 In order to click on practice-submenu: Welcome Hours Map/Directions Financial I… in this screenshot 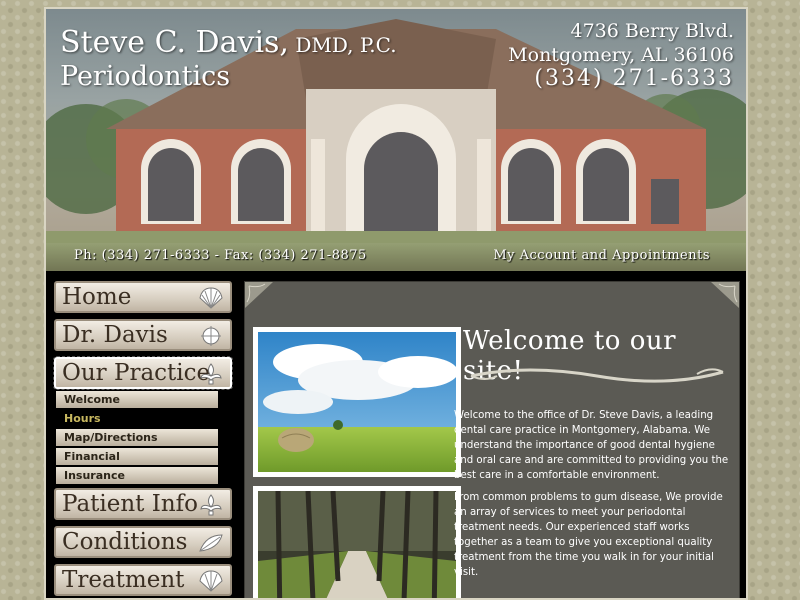, I will do `click(137, 437)`.